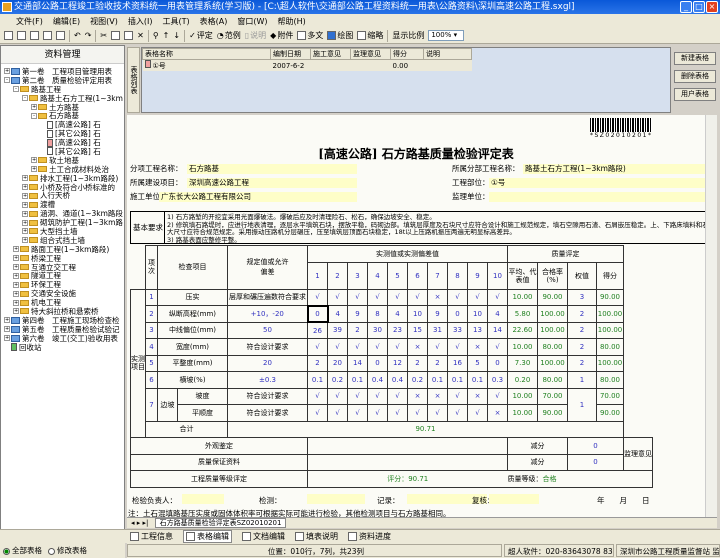 The height and width of the screenshot is (558, 720). What do you see at coordinates (695, 94) in the screenshot?
I see `user-table-button: 用户表格` at bounding box center [695, 94].